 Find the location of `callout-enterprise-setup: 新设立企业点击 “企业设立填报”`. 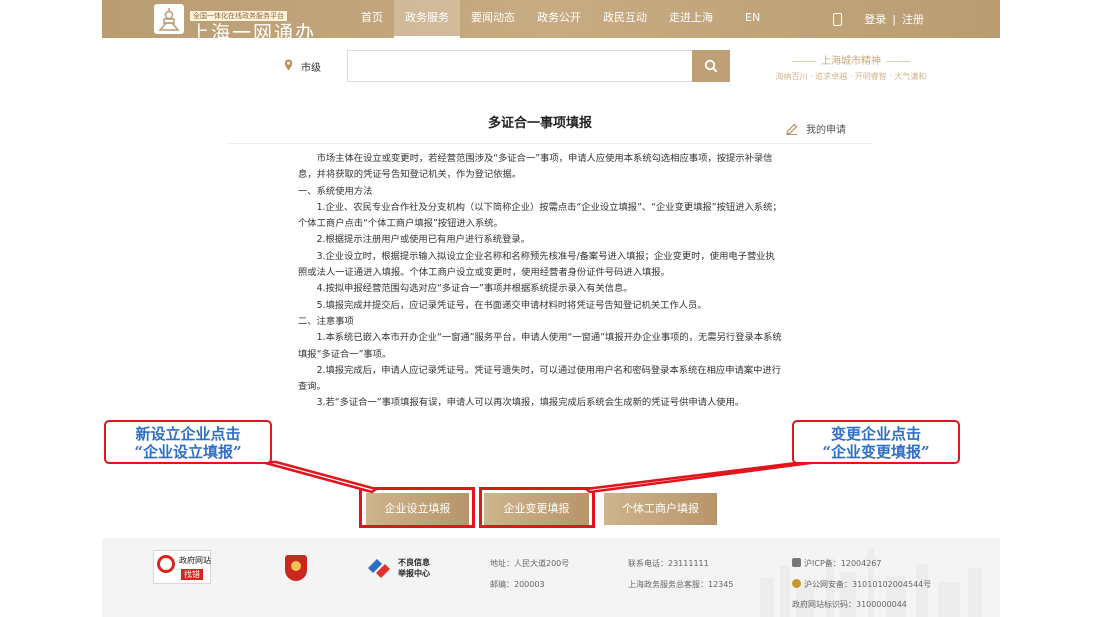

callout-enterprise-setup: 新设立企业点击 “企业设立填报” is located at coordinates (188, 442).